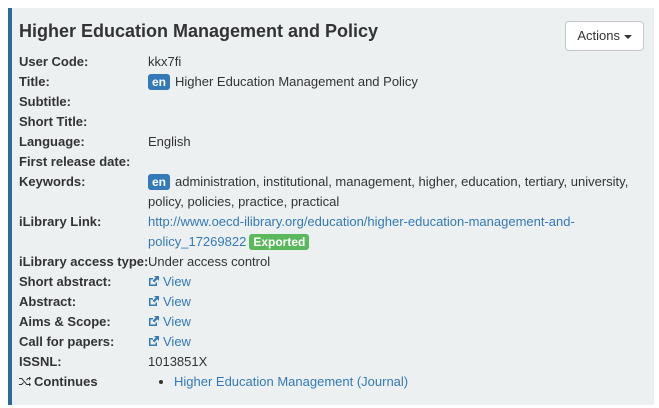 This screenshot has width=659, height=408. What do you see at coordinates (169, 141) in the screenshot?
I see `language-value: English` at bounding box center [169, 141].